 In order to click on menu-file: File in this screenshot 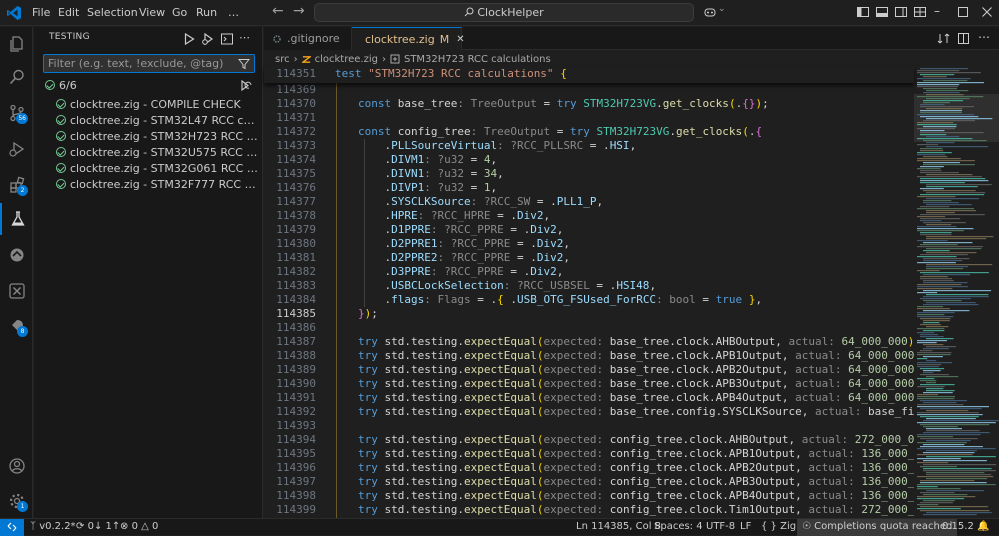, I will do `click(41, 13)`.